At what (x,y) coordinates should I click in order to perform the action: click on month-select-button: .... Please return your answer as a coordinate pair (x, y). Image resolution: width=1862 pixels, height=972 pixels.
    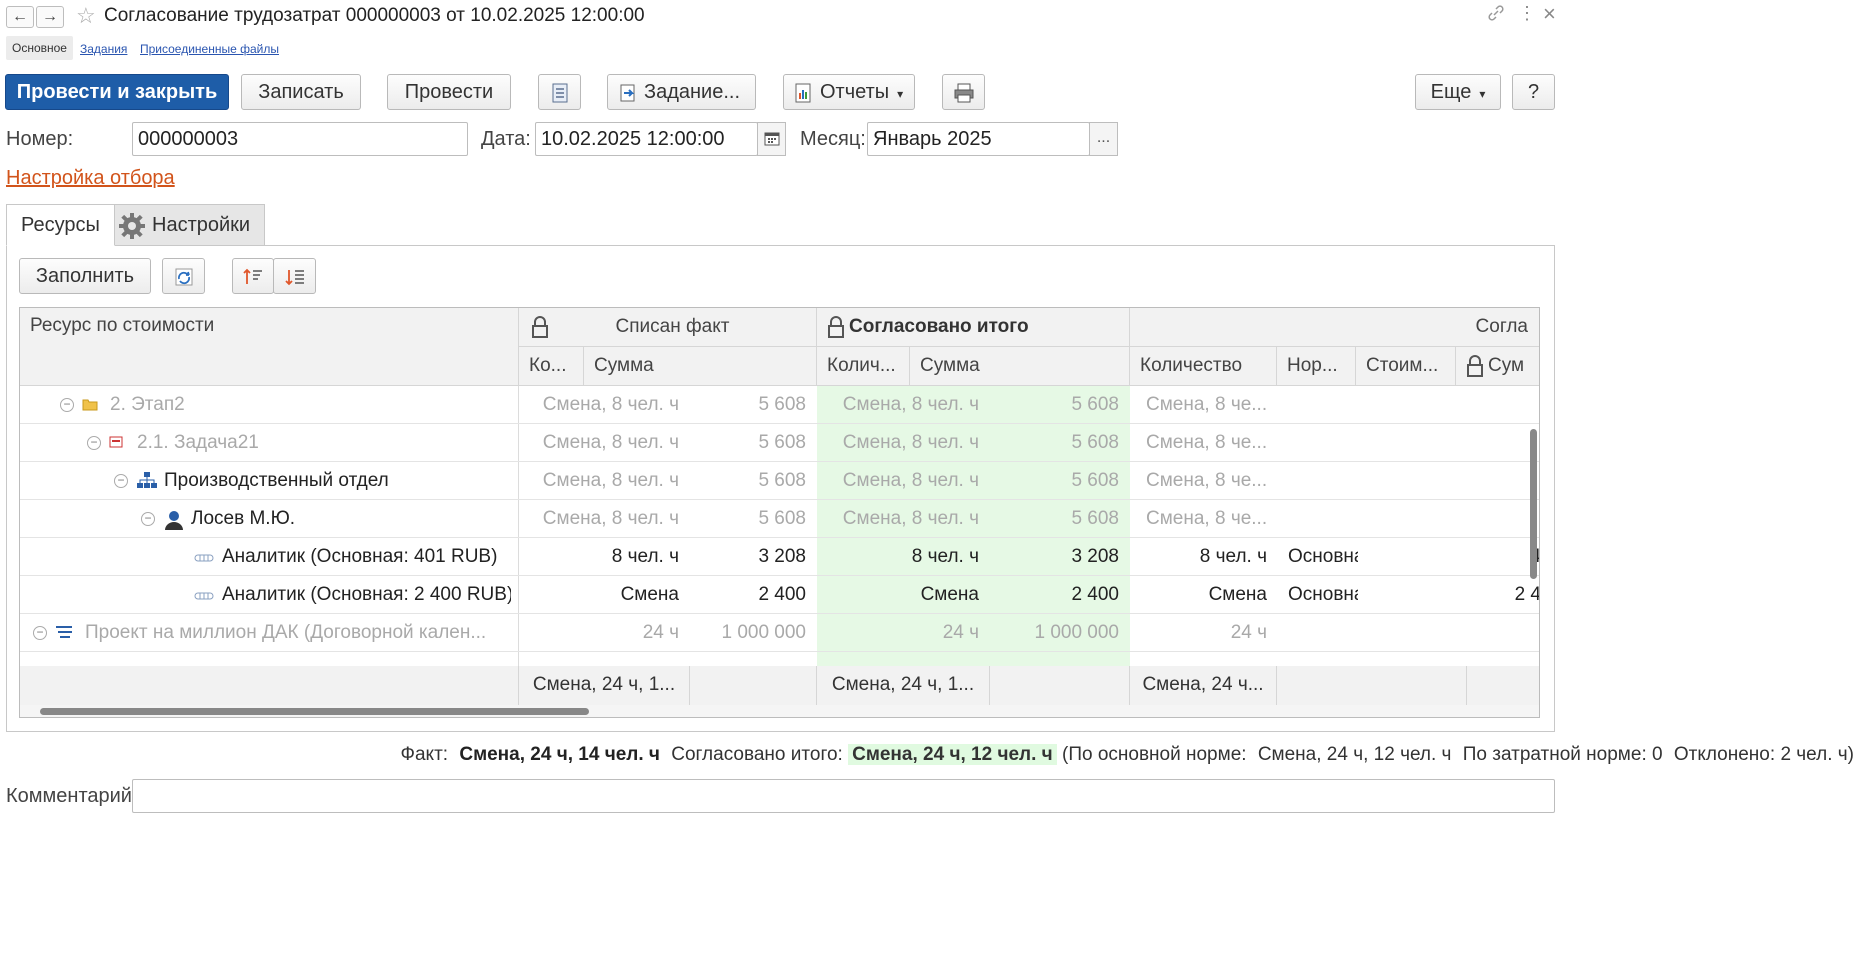
    Looking at the image, I should click on (1103, 139).